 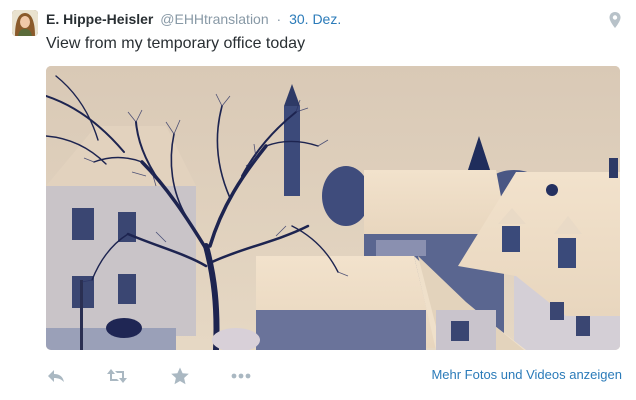 What do you see at coordinates (56, 376) in the screenshot?
I see `reply-icon` at bounding box center [56, 376].